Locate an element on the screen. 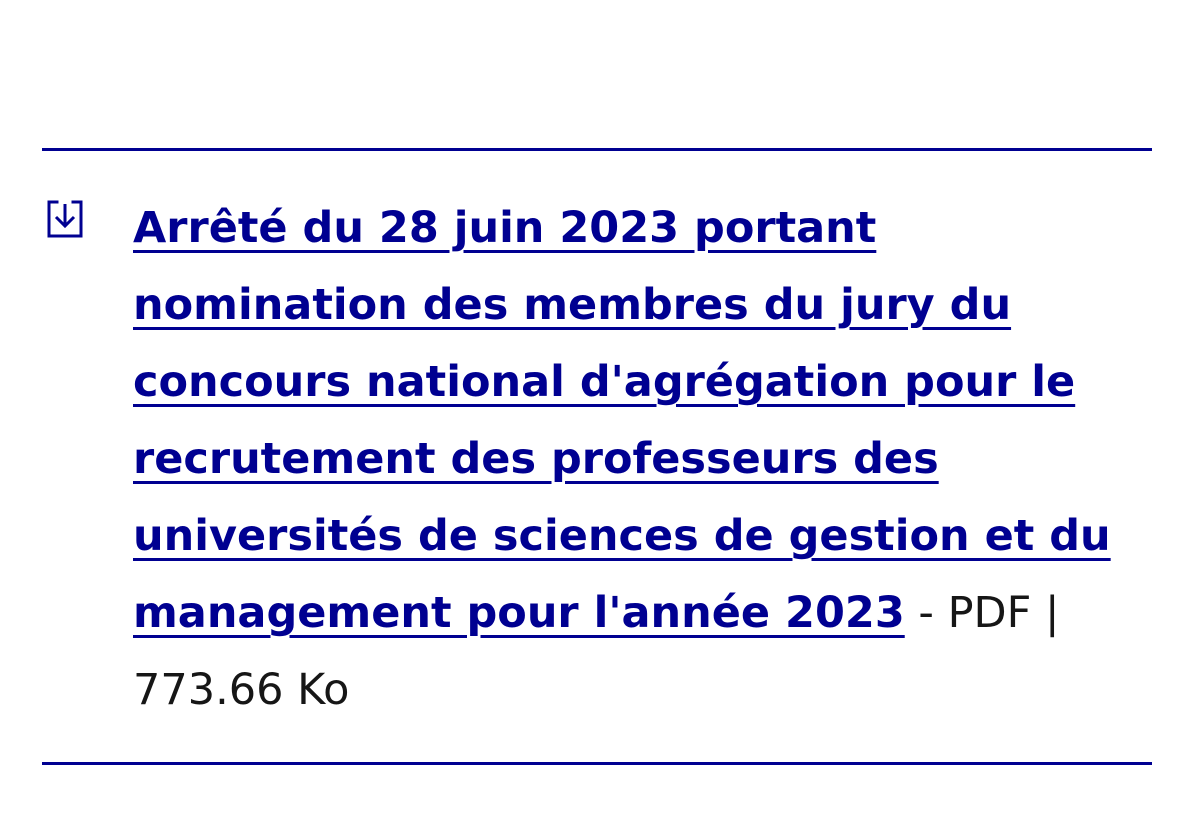  file-type: PDF is located at coordinates (989, 613).